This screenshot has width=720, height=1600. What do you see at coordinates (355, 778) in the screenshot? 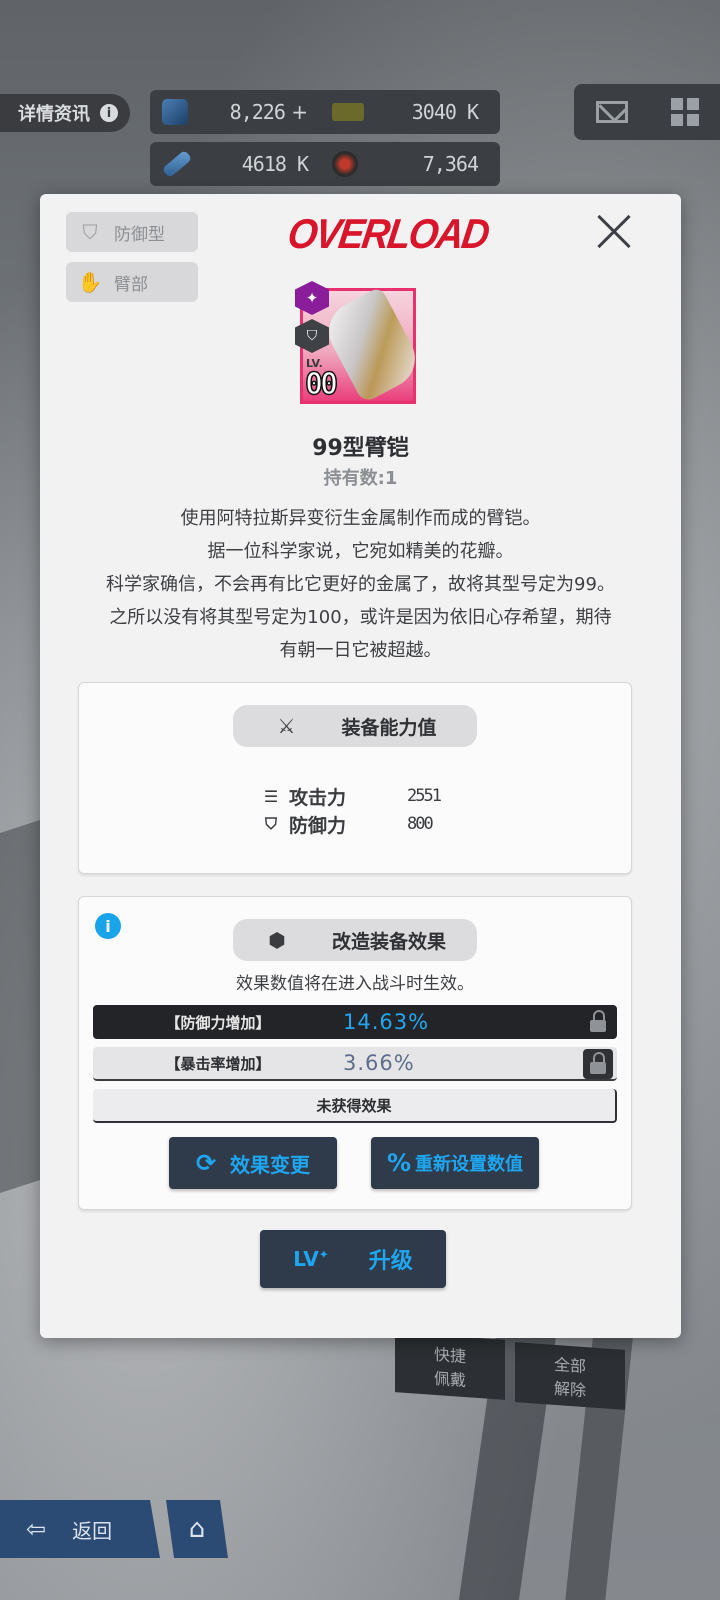
I see `equipment-stats-panel: ⚔ 装备能力值 ☰ 攻击力 2551 ⛉ 防御力 800` at bounding box center [355, 778].